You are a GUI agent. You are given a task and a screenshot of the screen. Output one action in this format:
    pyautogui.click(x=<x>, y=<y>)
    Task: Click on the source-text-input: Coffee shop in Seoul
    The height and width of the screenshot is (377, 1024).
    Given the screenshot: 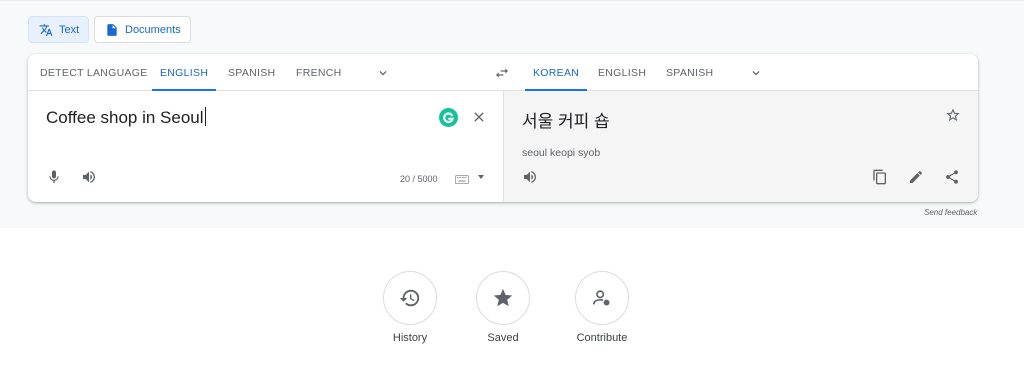 What is the action you would take?
    pyautogui.click(x=126, y=117)
    